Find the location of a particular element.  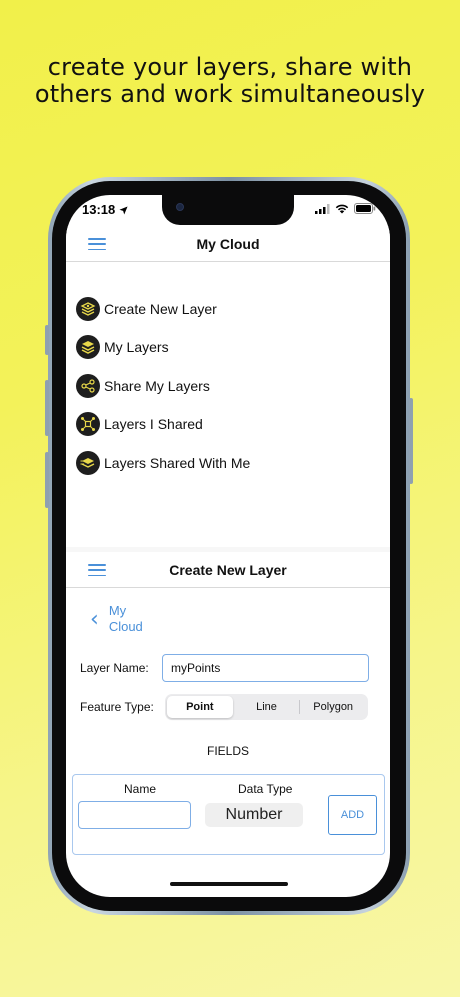

feature-type-segmented-control: Point Line Polygon is located at coordinates (266, 707).